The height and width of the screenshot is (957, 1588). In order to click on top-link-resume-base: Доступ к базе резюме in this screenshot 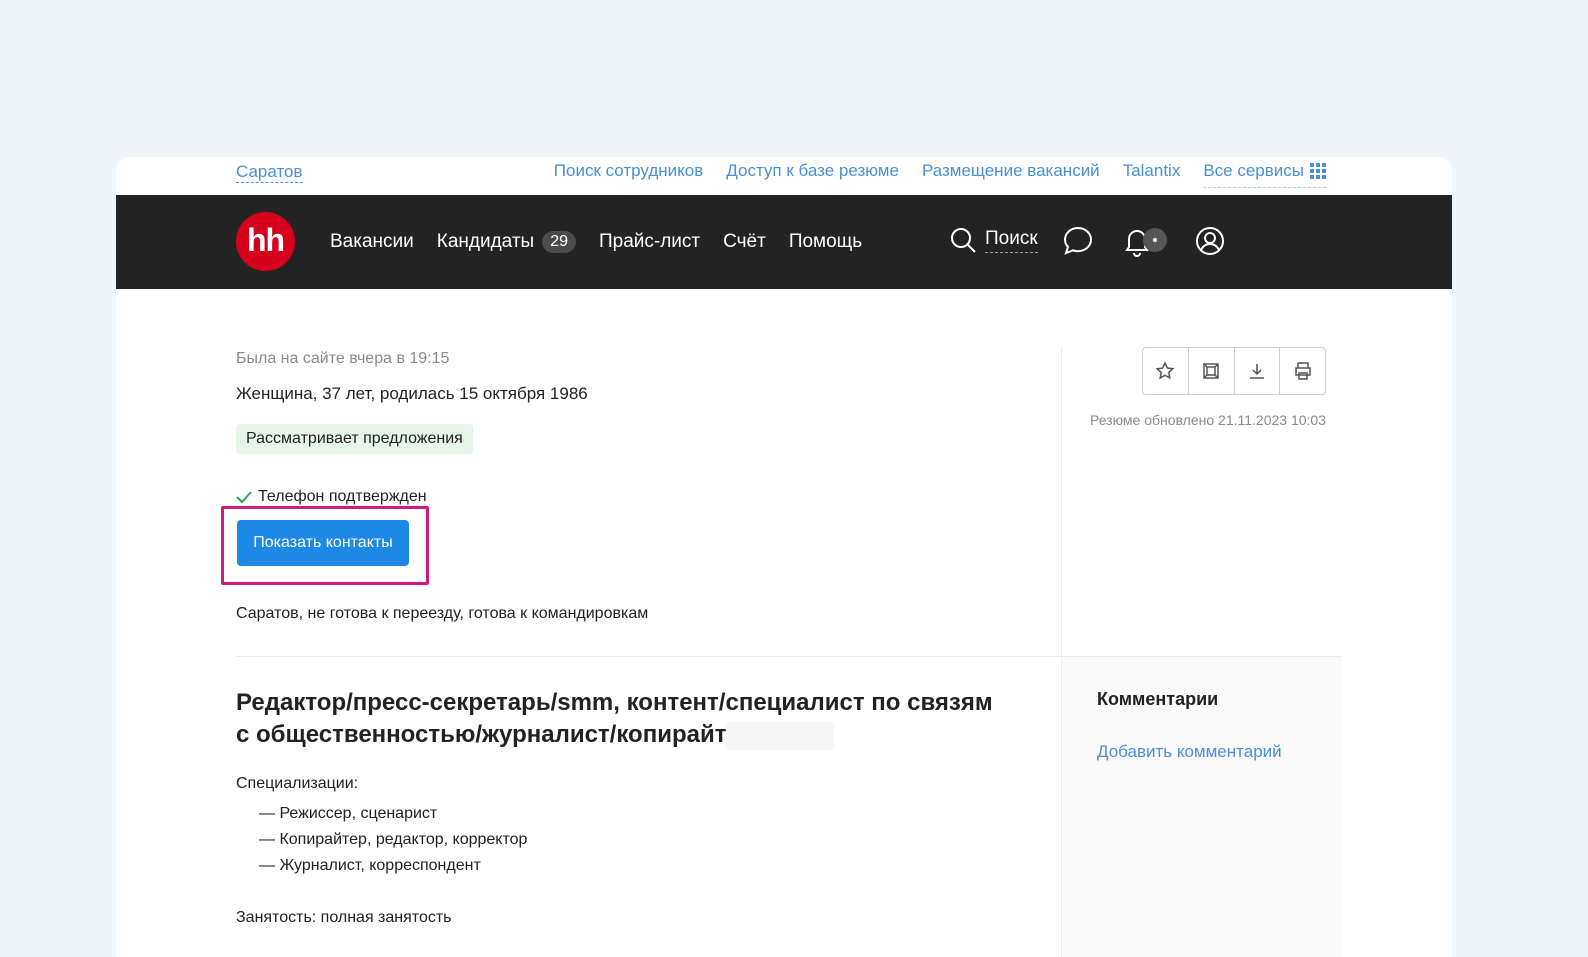, I will do `click(812, 174)`.